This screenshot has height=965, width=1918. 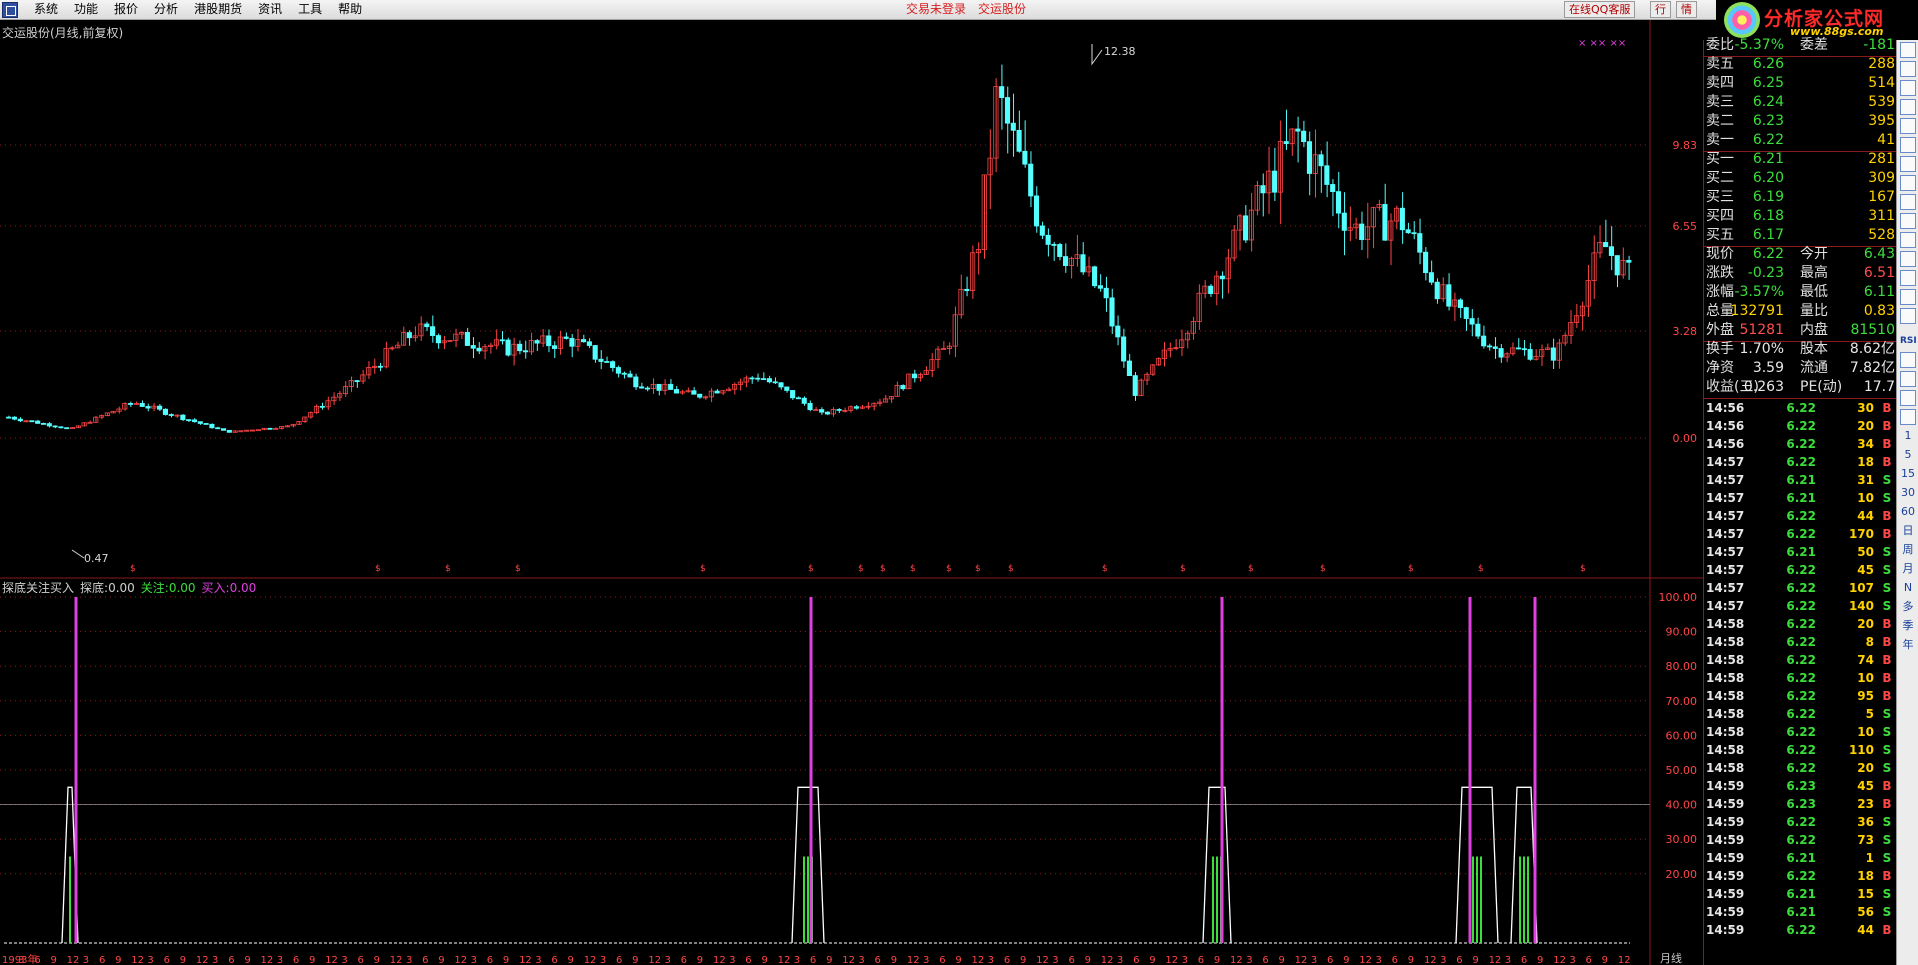 I want to click on signal-mark: × ×× ××, so click(x=1602, y=43).